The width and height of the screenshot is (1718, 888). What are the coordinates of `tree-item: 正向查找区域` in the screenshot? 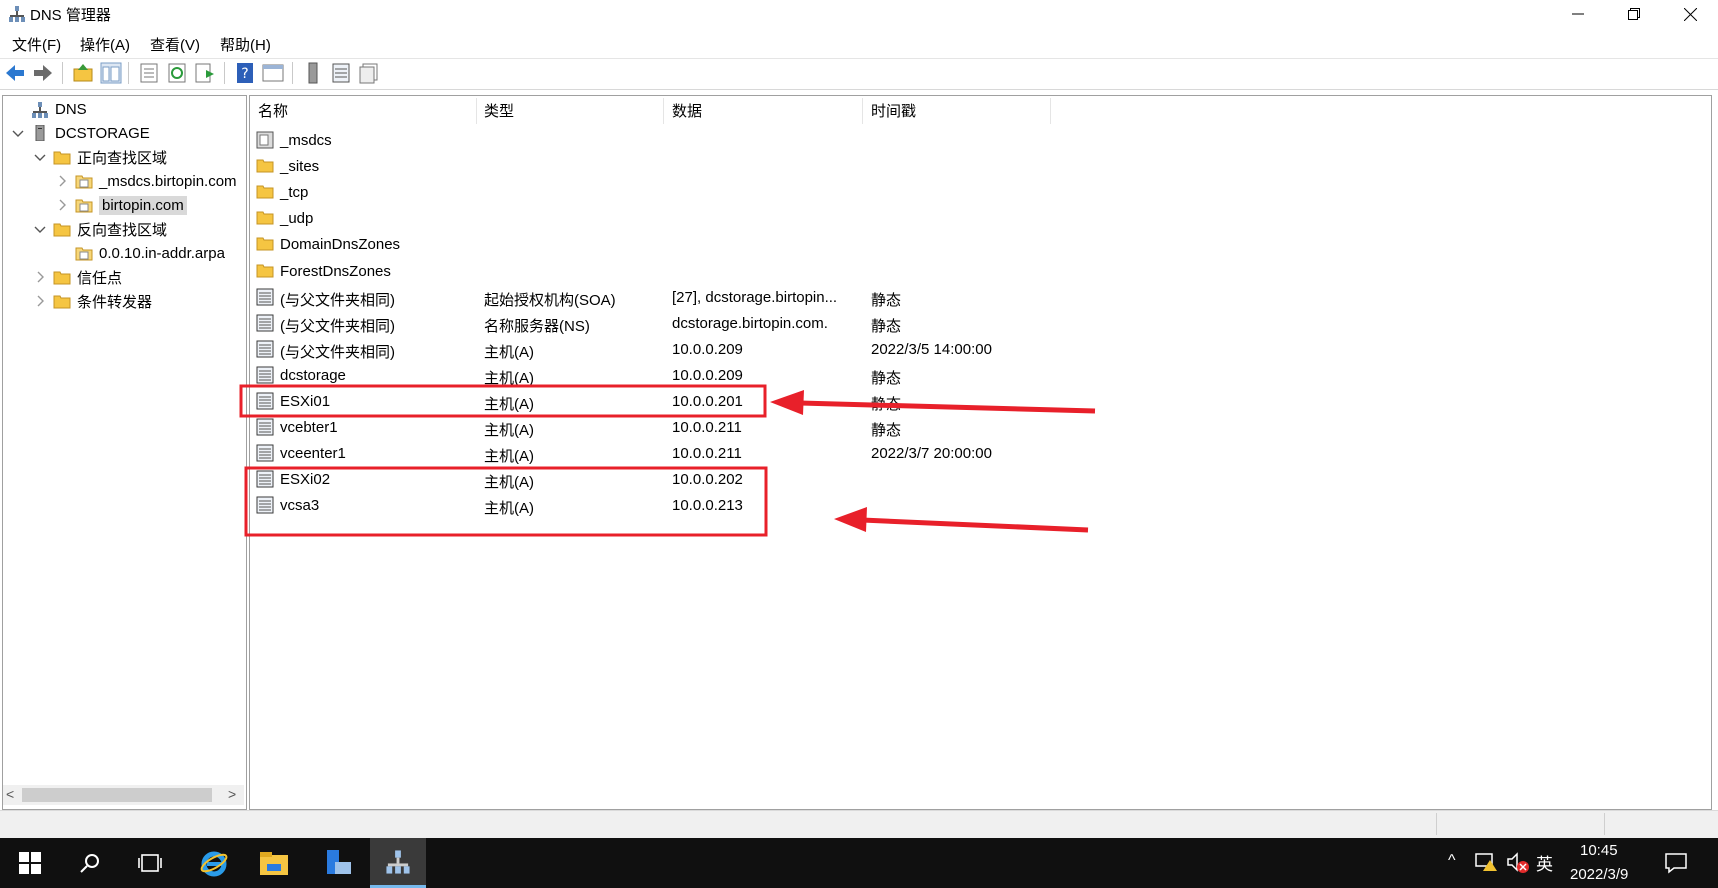 It's located at (123, 157).